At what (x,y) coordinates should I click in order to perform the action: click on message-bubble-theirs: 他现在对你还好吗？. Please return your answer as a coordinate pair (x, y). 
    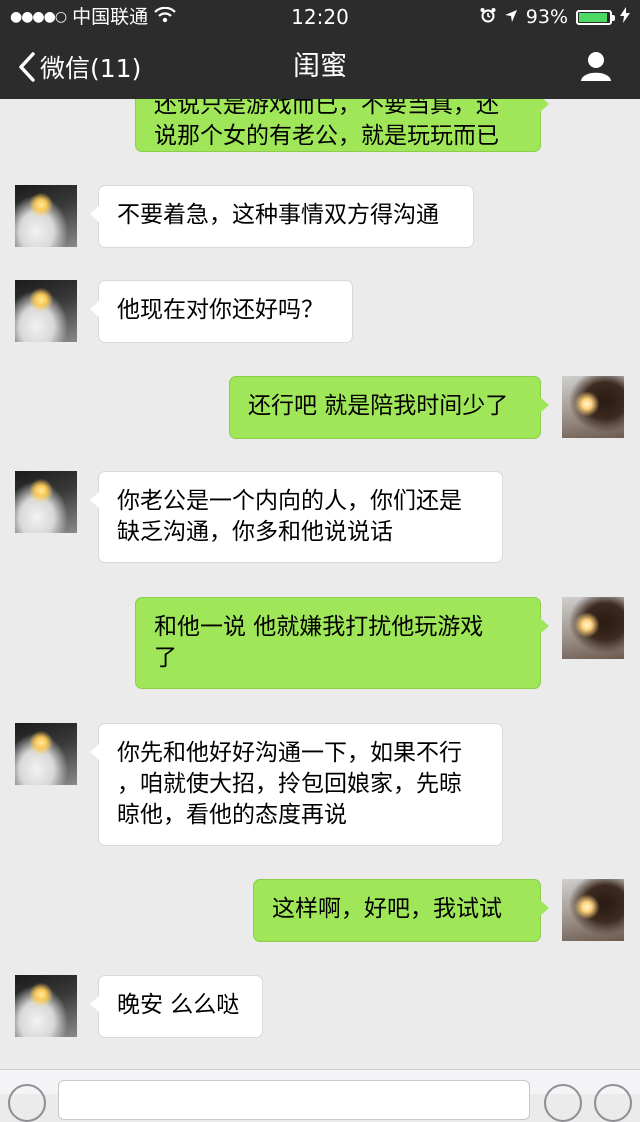
    Looking at the image, I should click on (221, 311).